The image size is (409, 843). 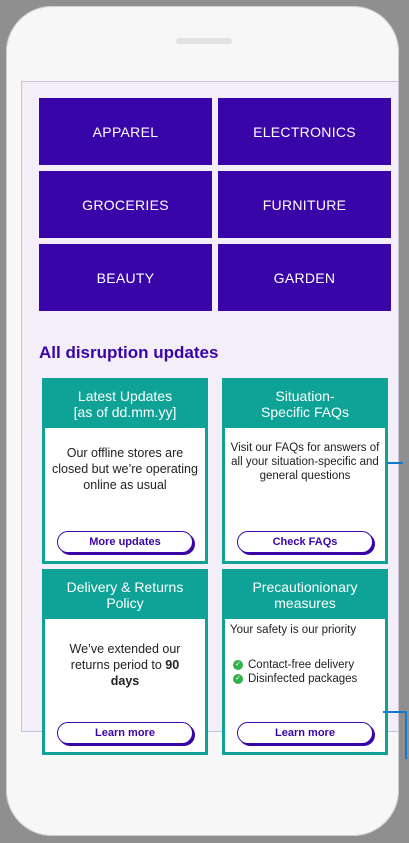 What do you see at coordinates (304, 131) in the screenshot?
I see `category-electronics: ELECTRONICS` at bounding box center [304, 131].